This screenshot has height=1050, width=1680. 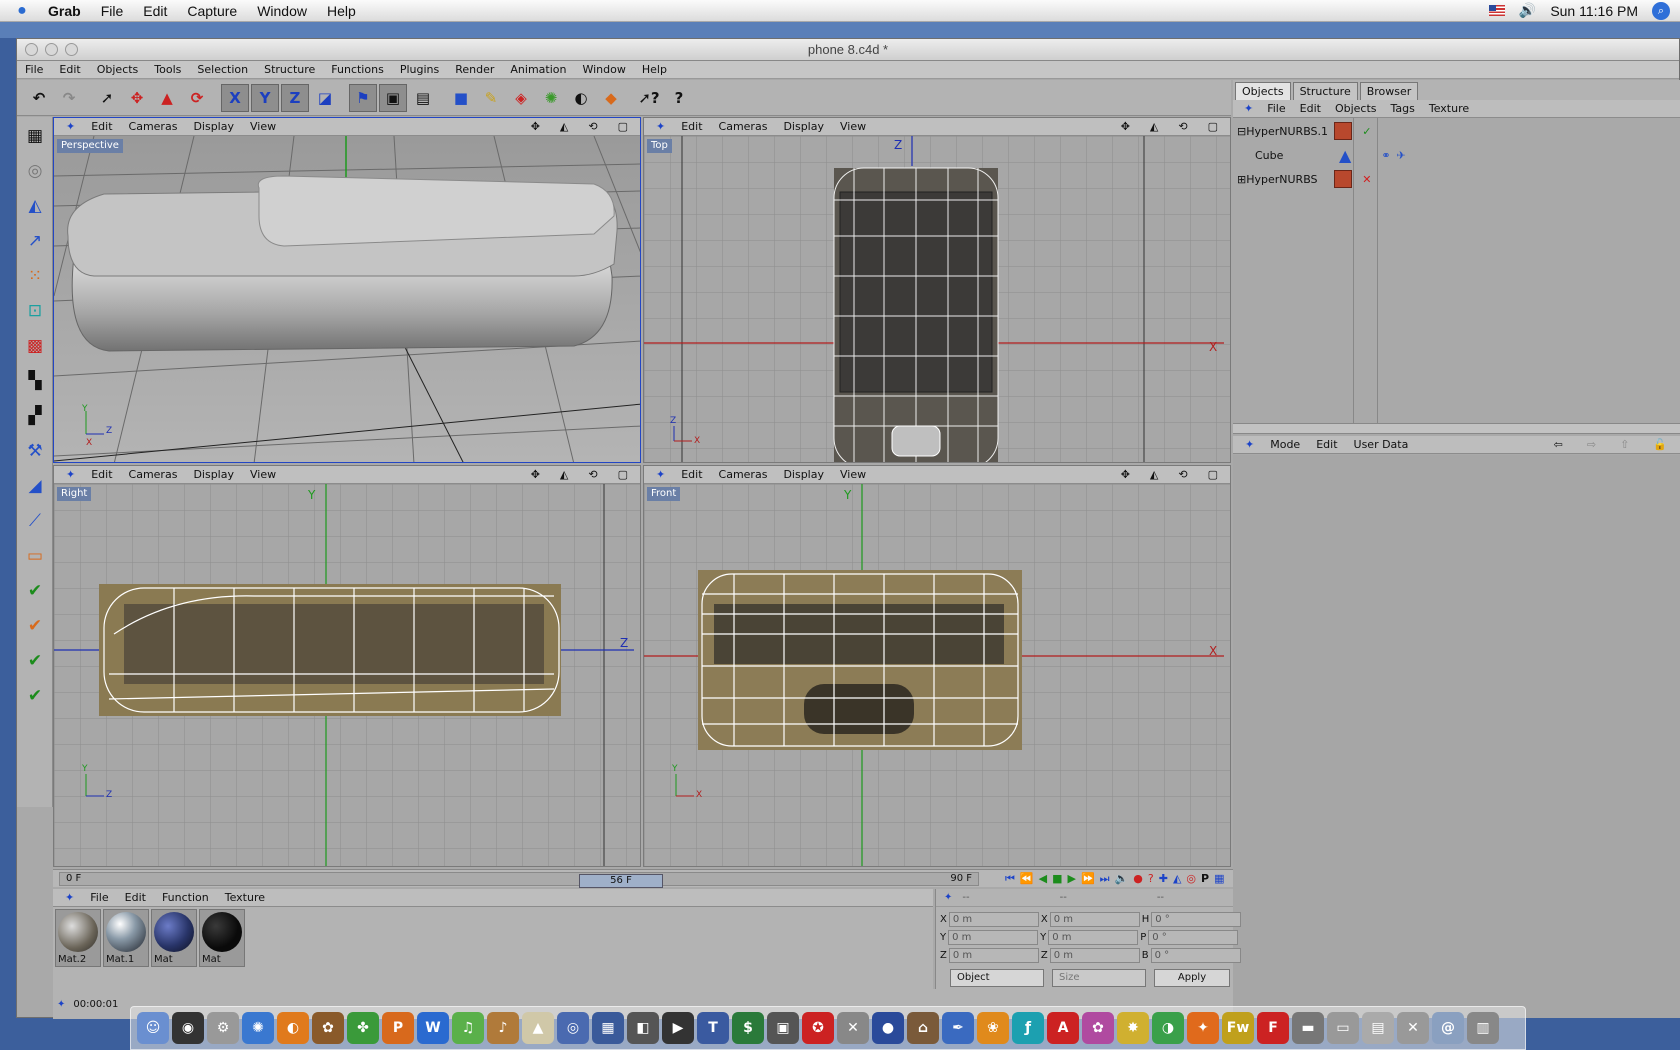 What do you see at coordinates (611, 98) in the screenshot?
I see `scene-icon: ◆` at bounding box center [611, 98].